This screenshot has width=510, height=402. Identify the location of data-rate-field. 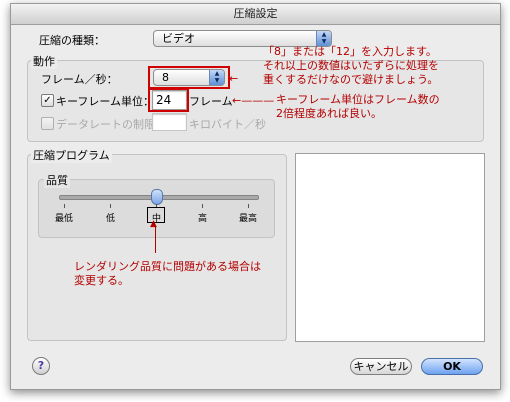
(169, 122).